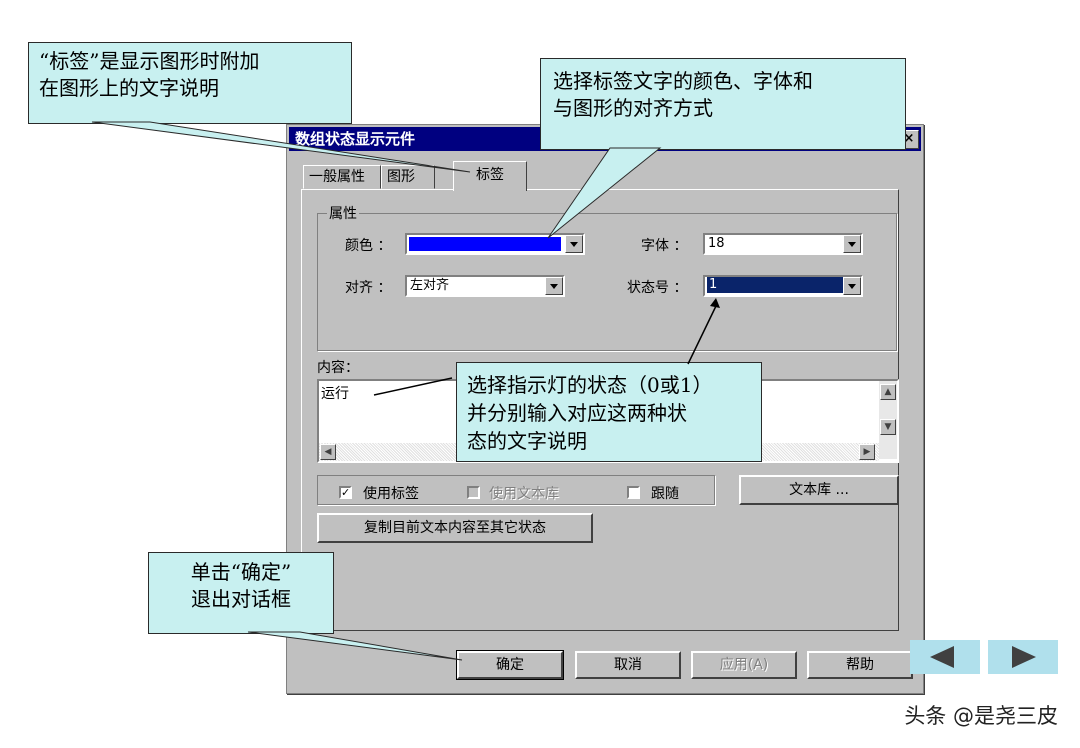 This screenshot has height=748, width=1080. Describe the element at coordinates (355, 646) in the screenshot. I see `pointer-ok-button` at that location.